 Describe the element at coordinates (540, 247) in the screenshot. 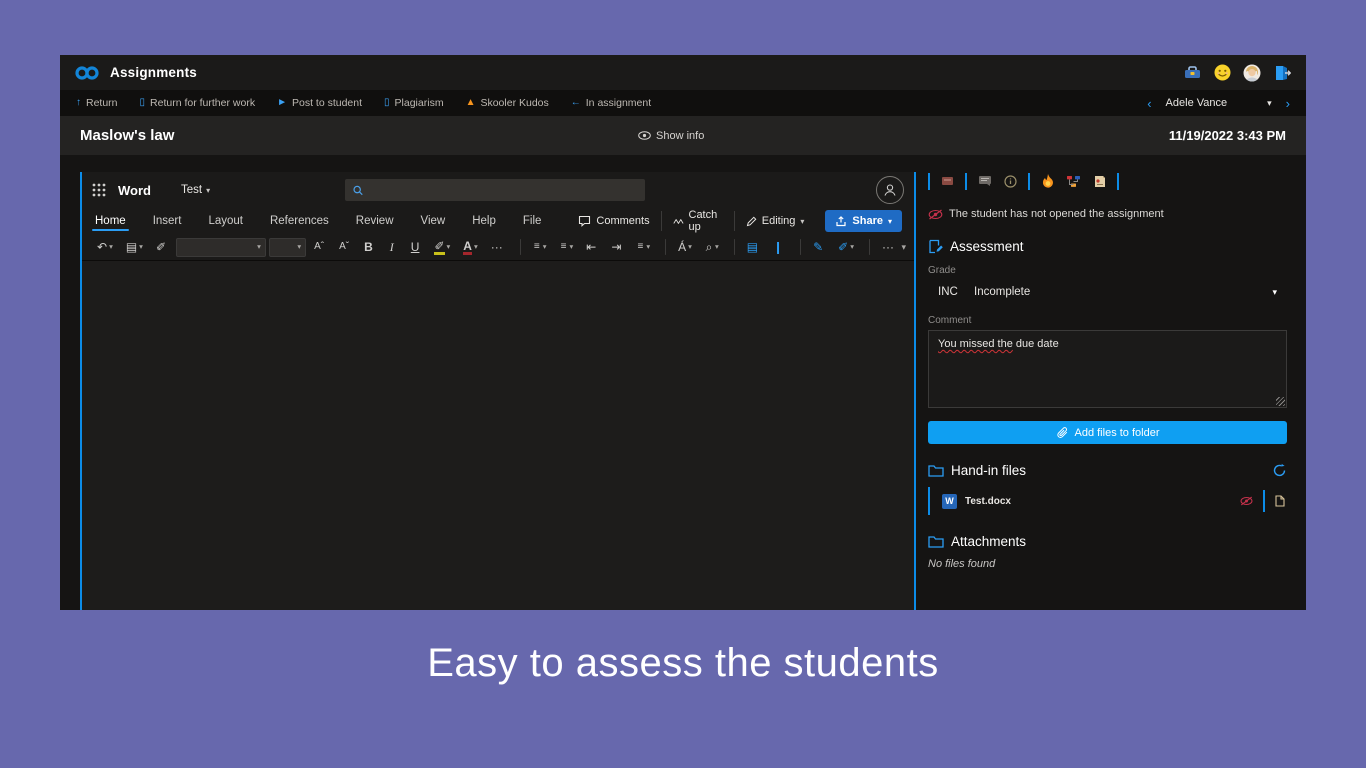

I see `bullets-button: ≡ ▾` at that location.